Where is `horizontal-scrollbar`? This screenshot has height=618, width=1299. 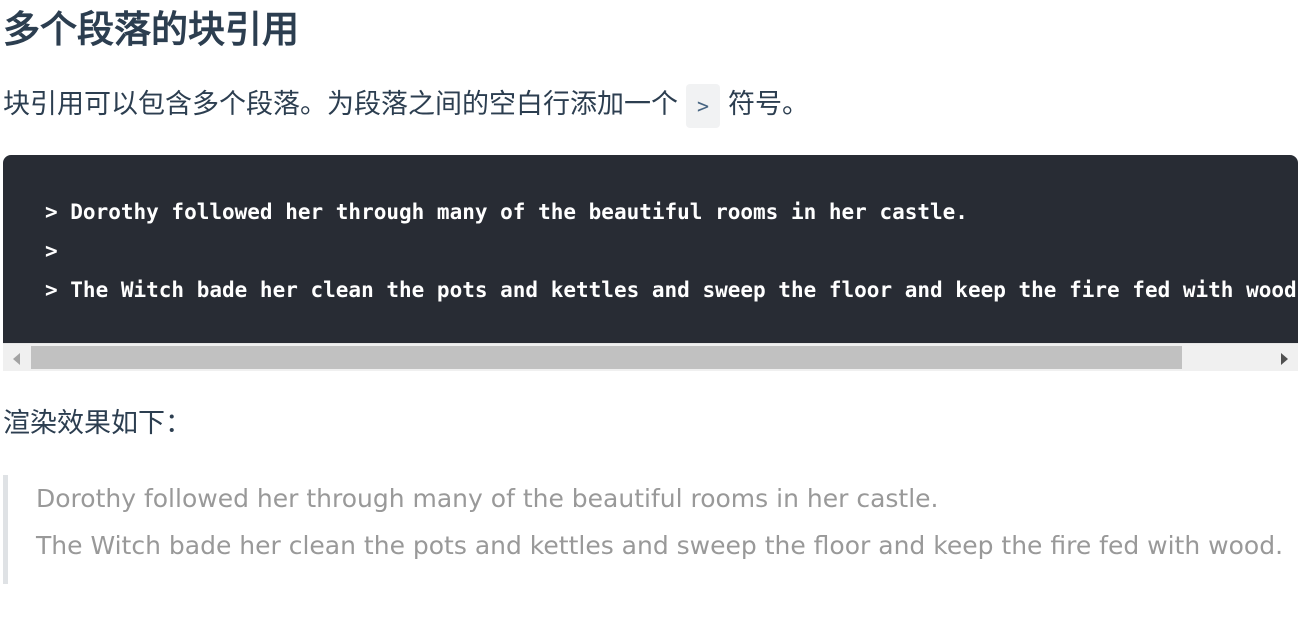 horizontal-scrollbar is located at coordinates (650, 357).